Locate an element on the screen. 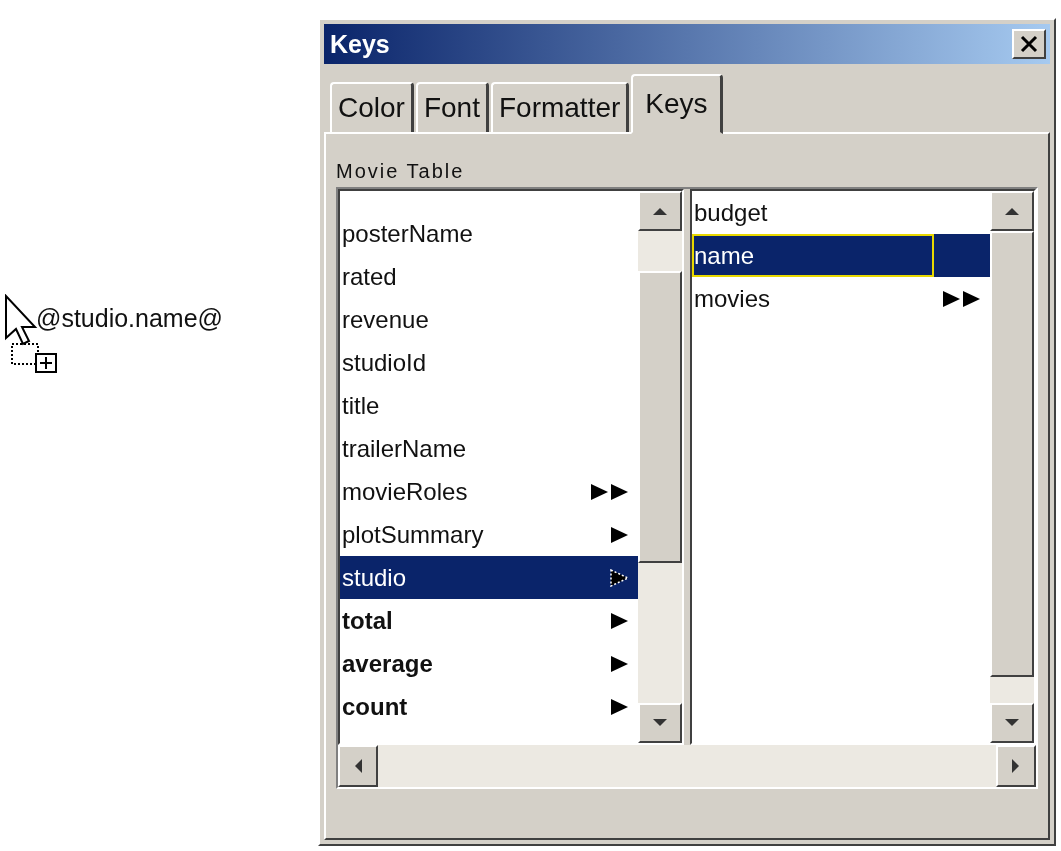 The height and width of the screenshot is (851, 1061). drag-text: @studio.name@ is located at coordinates (129, 318).